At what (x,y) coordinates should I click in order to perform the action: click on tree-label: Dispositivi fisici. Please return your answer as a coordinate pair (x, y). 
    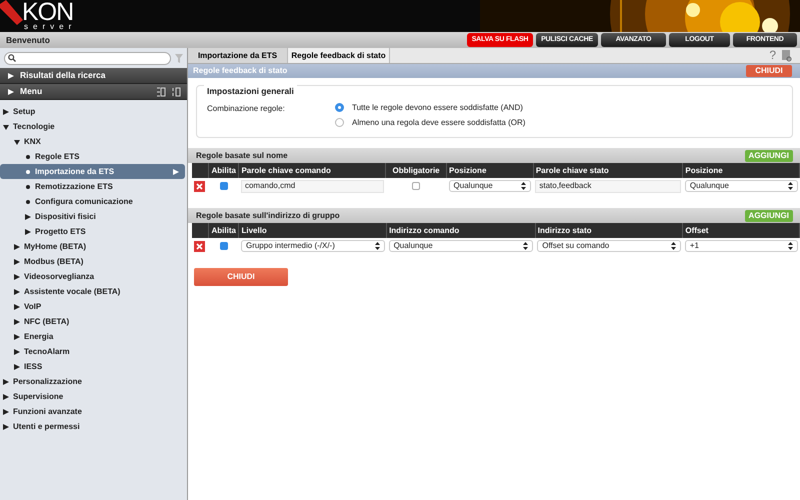
    Looking at the image, I should click on (65, 216).